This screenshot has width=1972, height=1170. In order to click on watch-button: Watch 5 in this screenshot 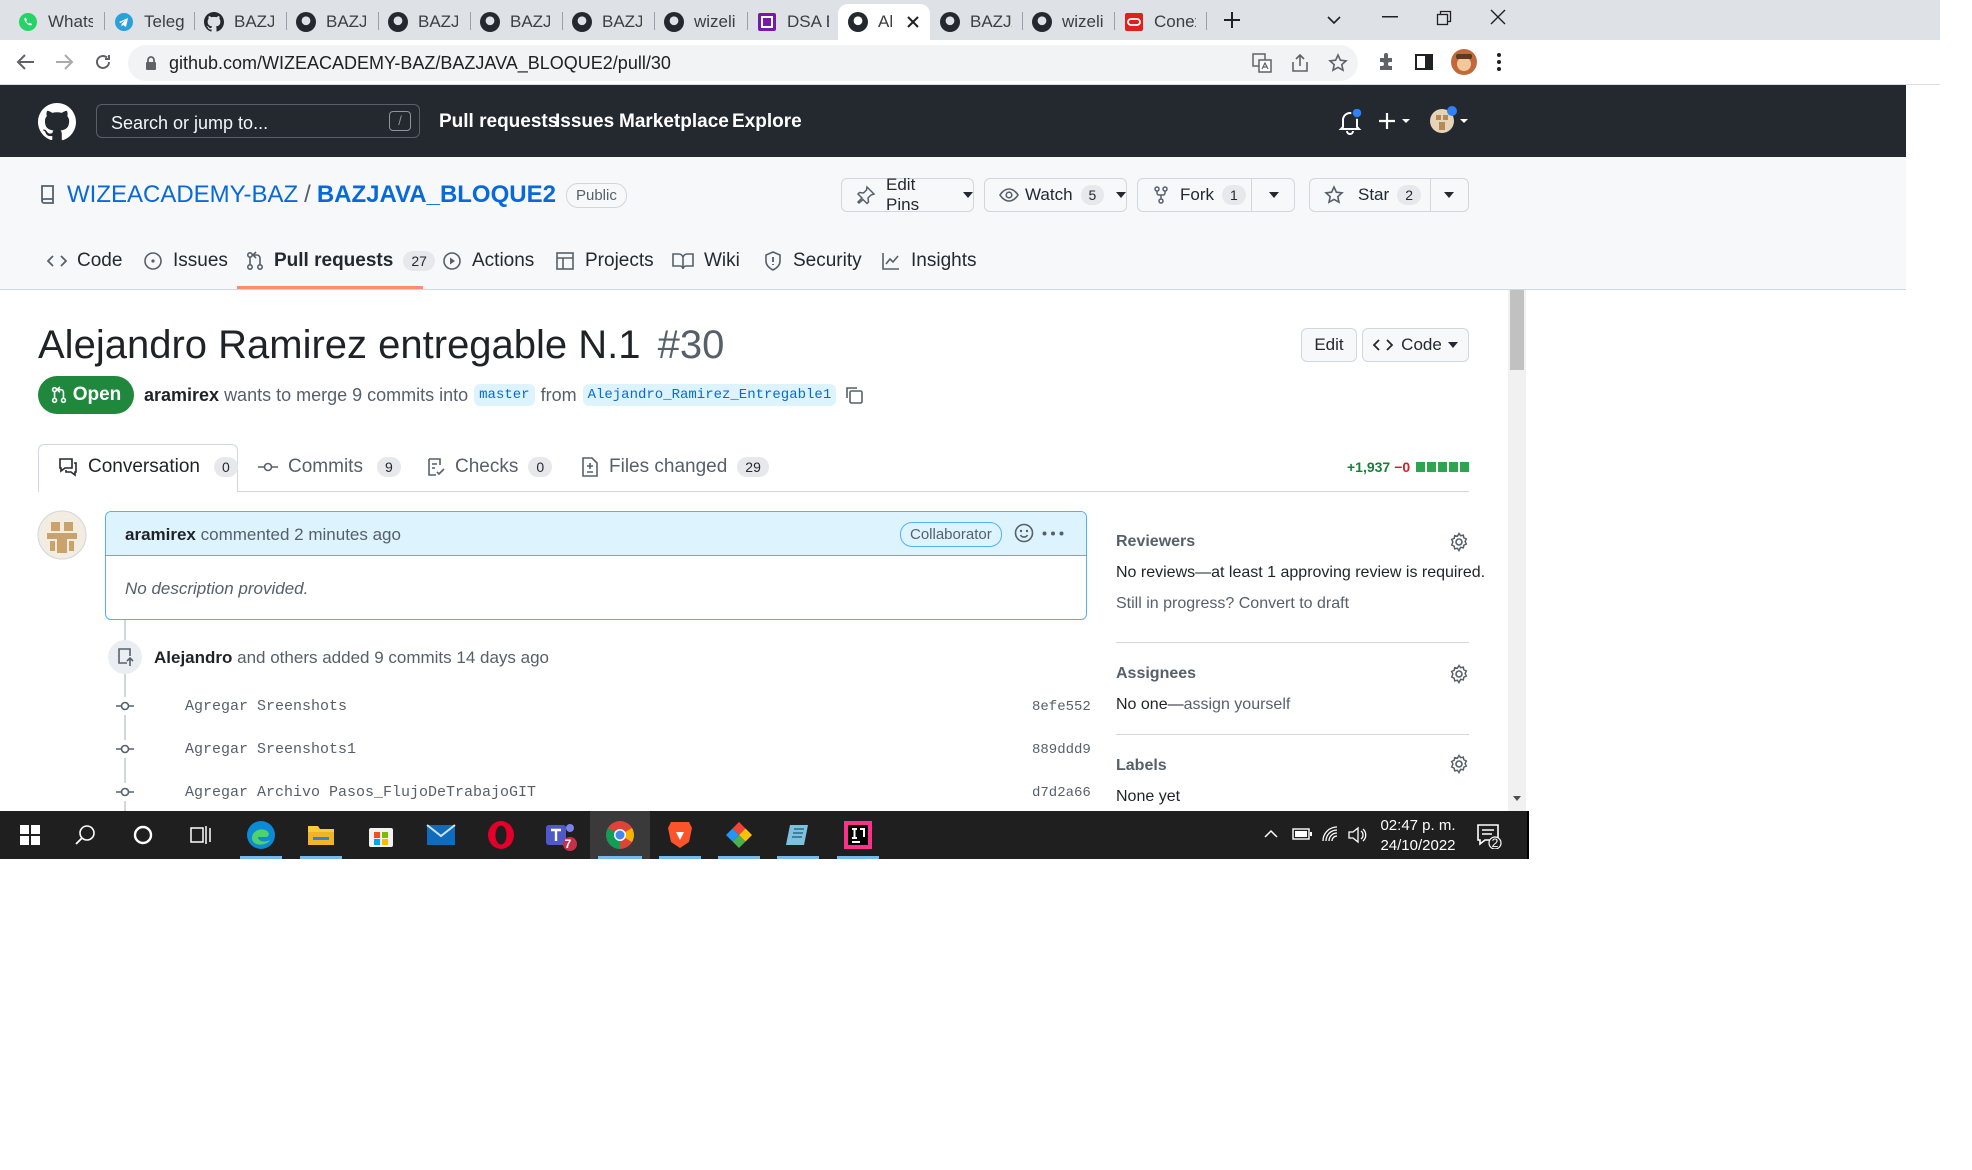, I will do `click(1055, 195)`.